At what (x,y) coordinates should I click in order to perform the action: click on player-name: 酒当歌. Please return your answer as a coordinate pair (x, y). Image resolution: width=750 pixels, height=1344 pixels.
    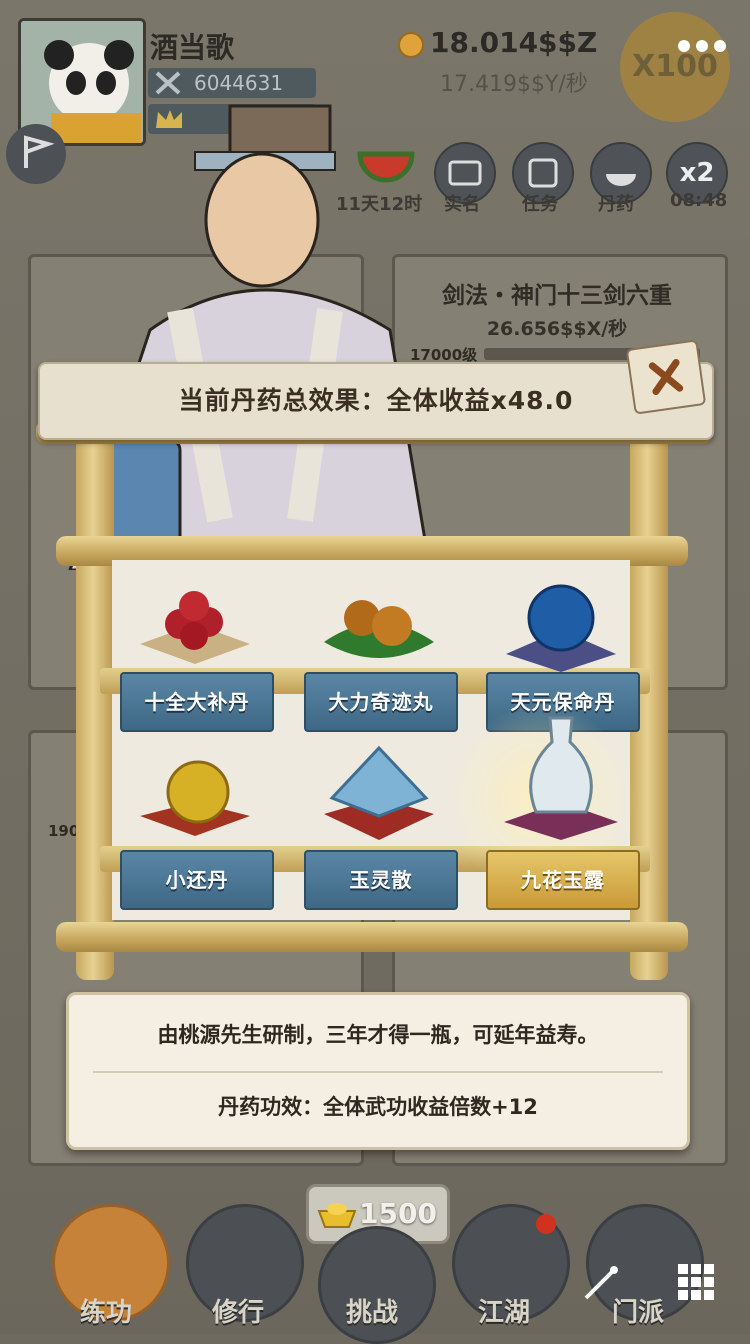
    Looking at the image, I should click on (192, 47).